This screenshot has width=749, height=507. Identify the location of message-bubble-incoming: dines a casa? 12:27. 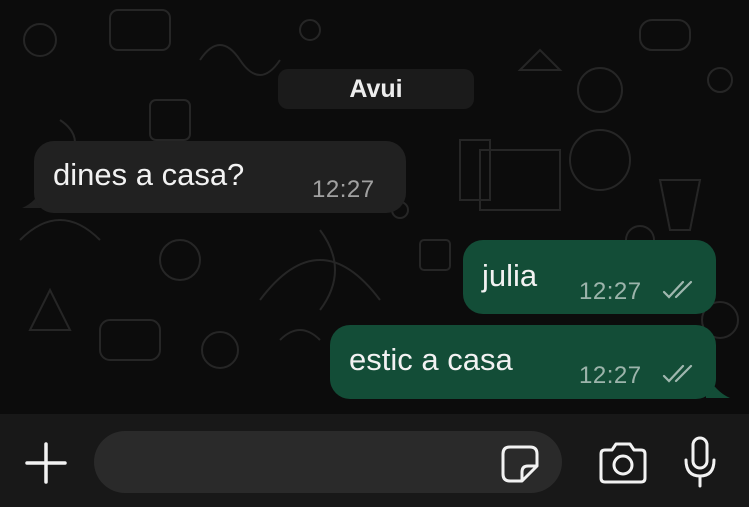
(220, 177).